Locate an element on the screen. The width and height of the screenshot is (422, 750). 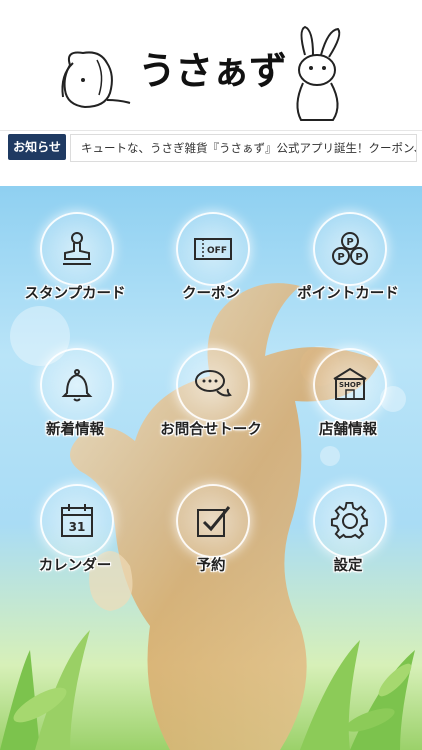
menu-coupon: OFF クーポン is located at coordinates (211, 267).